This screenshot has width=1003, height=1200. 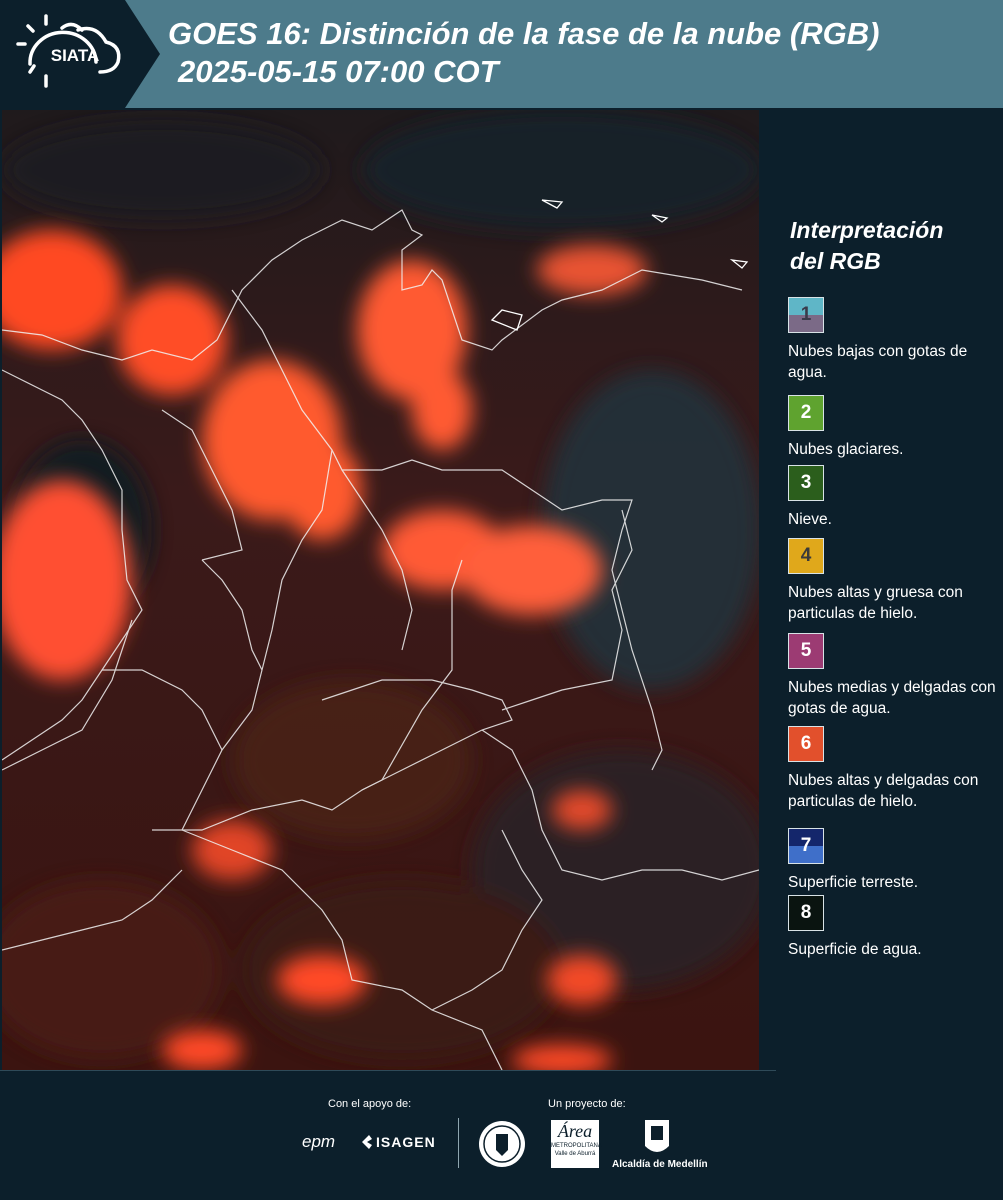 I want to click on legend-label: Nieve., so click(x=810, y=519).